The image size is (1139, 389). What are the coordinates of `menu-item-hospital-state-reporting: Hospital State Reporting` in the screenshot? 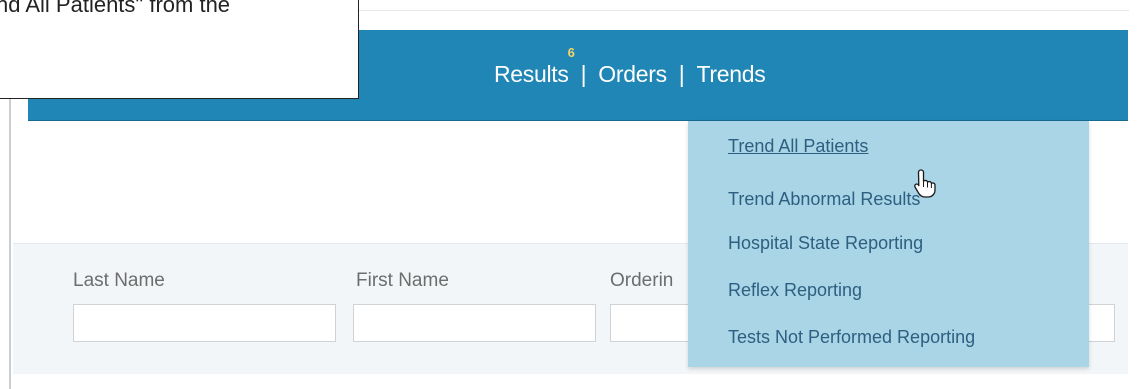 It's located at (825, 243).